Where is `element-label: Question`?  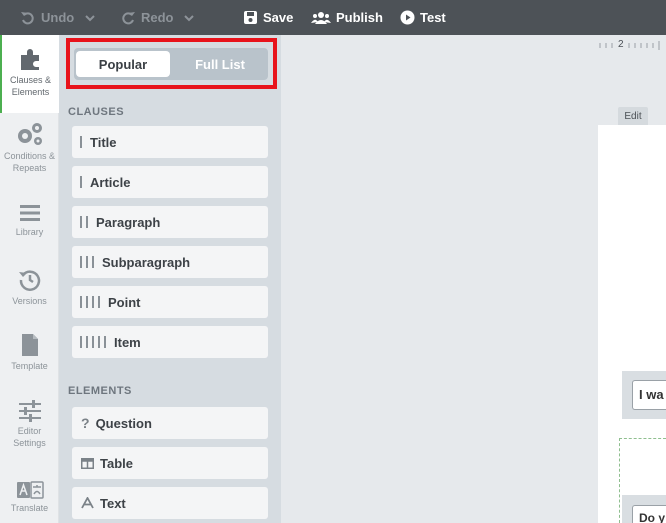 element-label: Question is located at coordinates (123, 423).